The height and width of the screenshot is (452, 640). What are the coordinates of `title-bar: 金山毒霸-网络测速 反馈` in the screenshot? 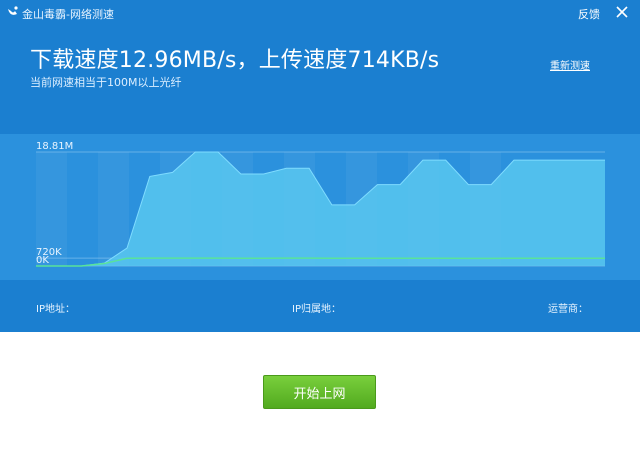 It's located at (320, 13).